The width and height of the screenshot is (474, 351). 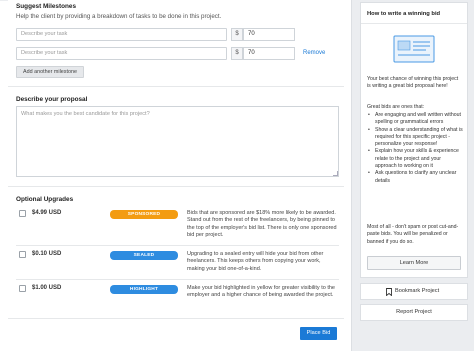 I want to click on card-divider, so click(x=414, y=23).